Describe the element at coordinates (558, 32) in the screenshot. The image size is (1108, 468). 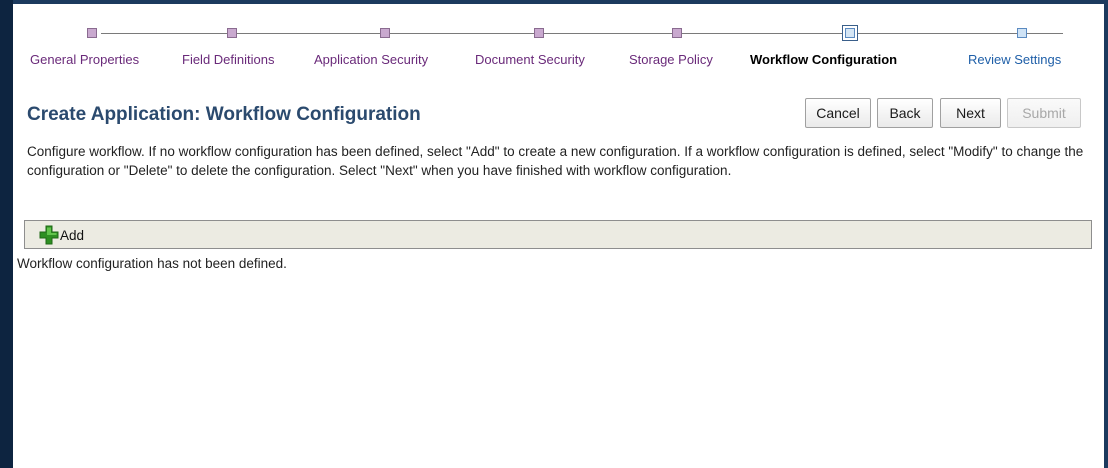
I see `wizard-train` at that location.